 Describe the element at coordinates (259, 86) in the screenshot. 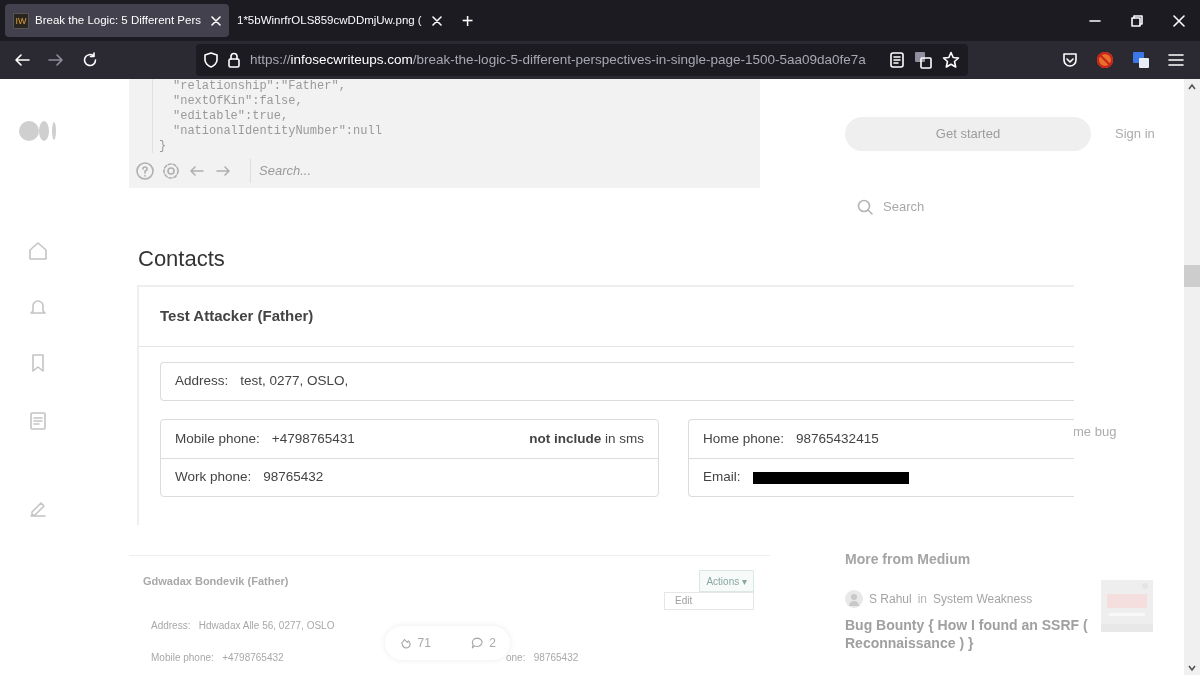

I see `code-line: "relationship":"Father",` at that location.